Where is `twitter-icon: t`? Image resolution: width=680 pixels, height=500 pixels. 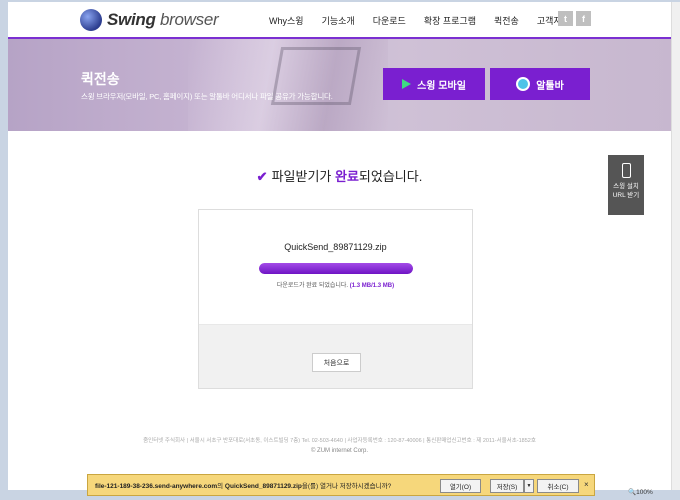
twitter-icon: t is located at coordinates (565, 18).